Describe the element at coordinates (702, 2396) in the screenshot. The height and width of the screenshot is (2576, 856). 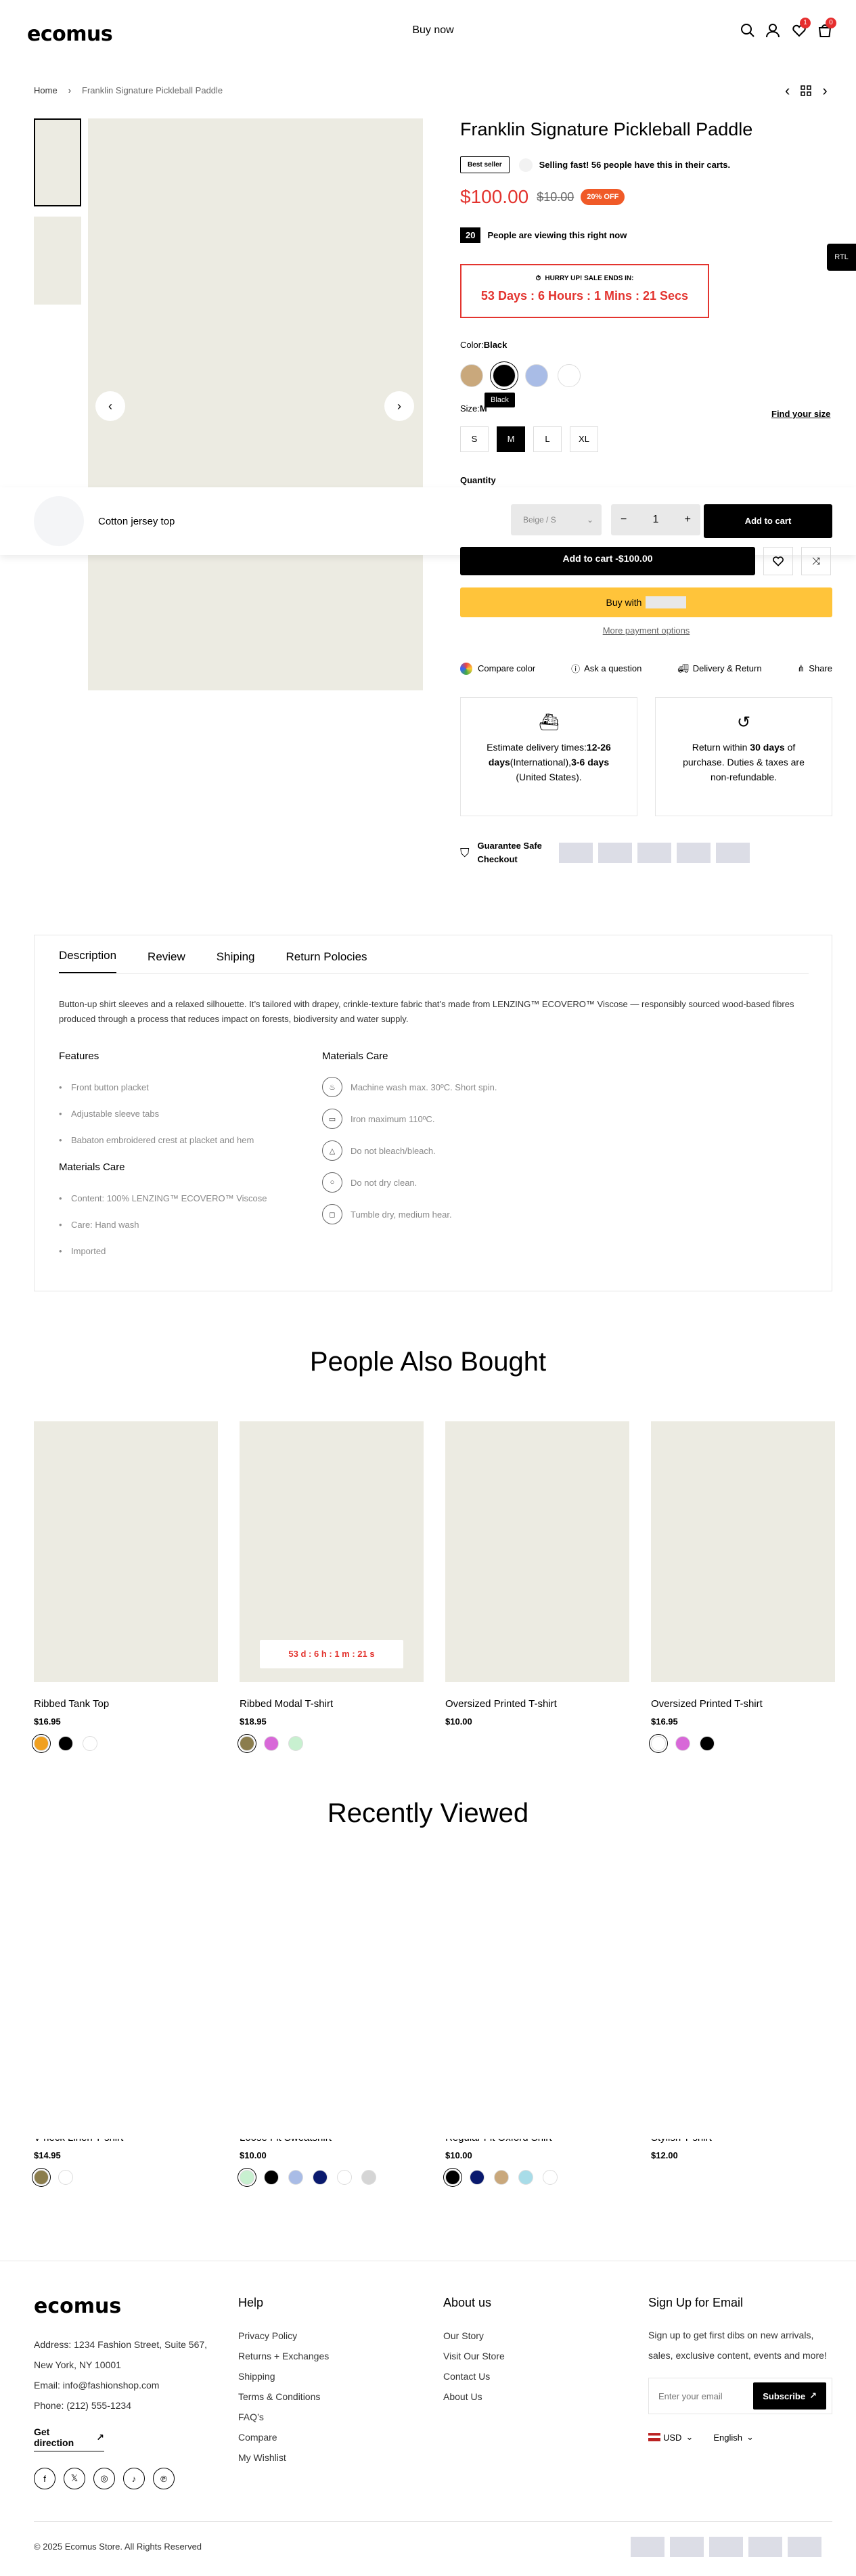
I see `email-input` at that location.